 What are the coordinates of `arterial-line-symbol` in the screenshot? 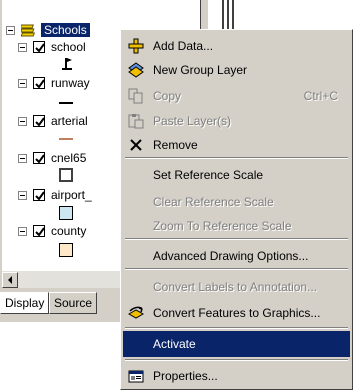 It's located at (66, 139).